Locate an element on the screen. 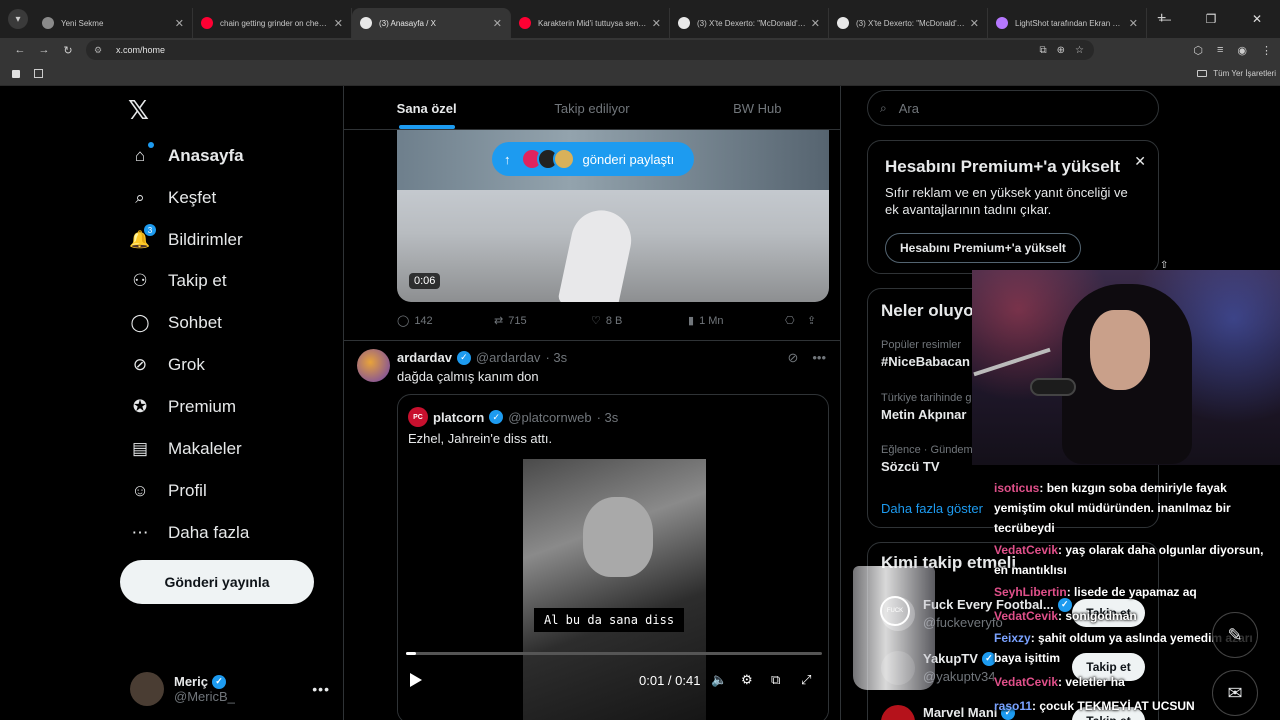 Image resolution: width=1280 pixels, height=720 pixels. video-progress-bar is located at coordinates (614, 653).